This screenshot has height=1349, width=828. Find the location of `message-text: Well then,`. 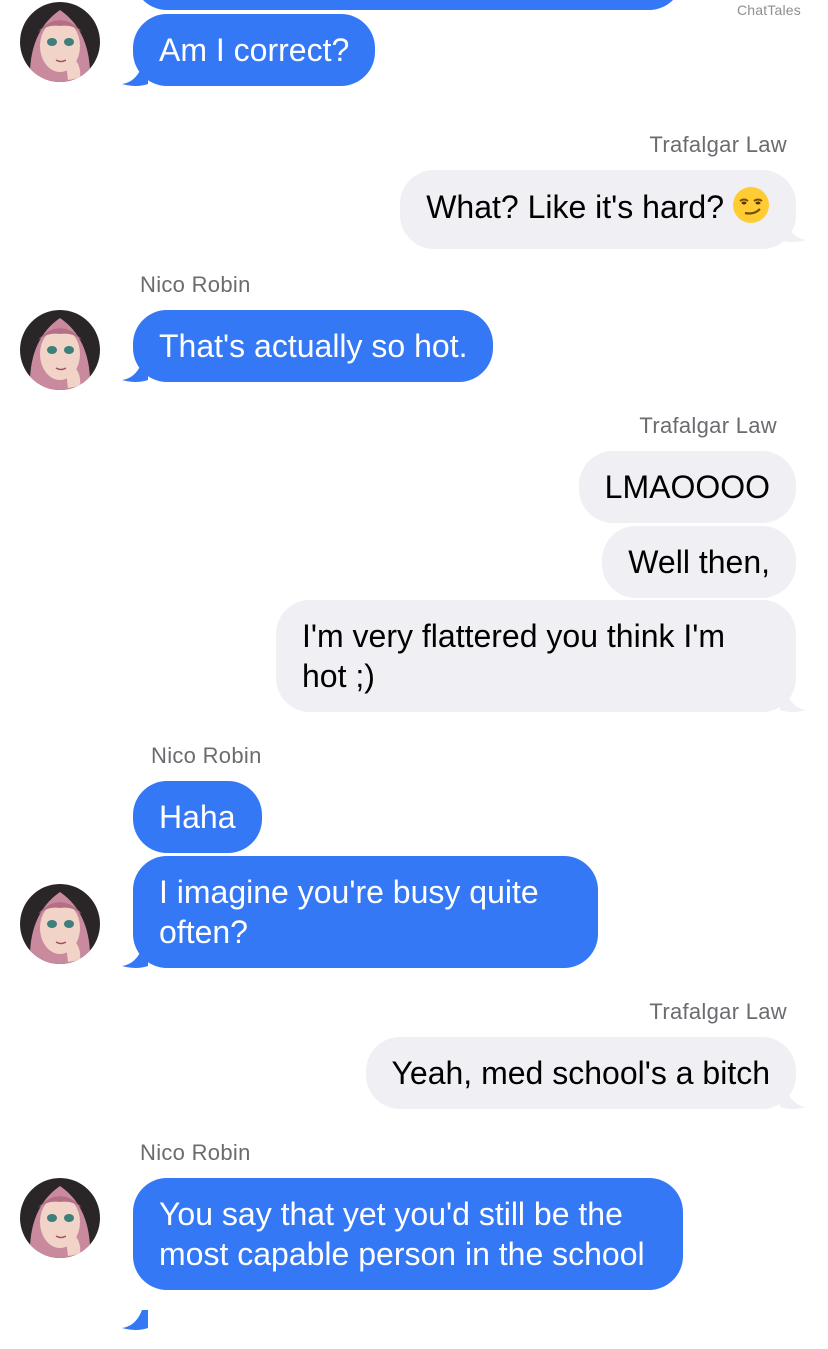

message-text: Well then, is located at coordinates (699, 562).